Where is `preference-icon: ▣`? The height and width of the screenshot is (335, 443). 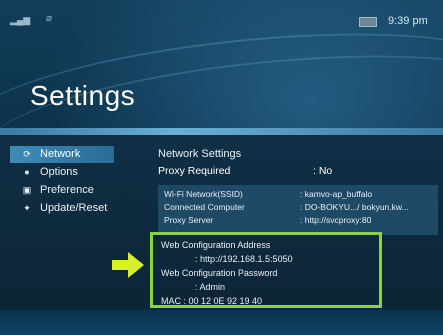 preference-icon: ▣ is located at coordinates (27, 190).